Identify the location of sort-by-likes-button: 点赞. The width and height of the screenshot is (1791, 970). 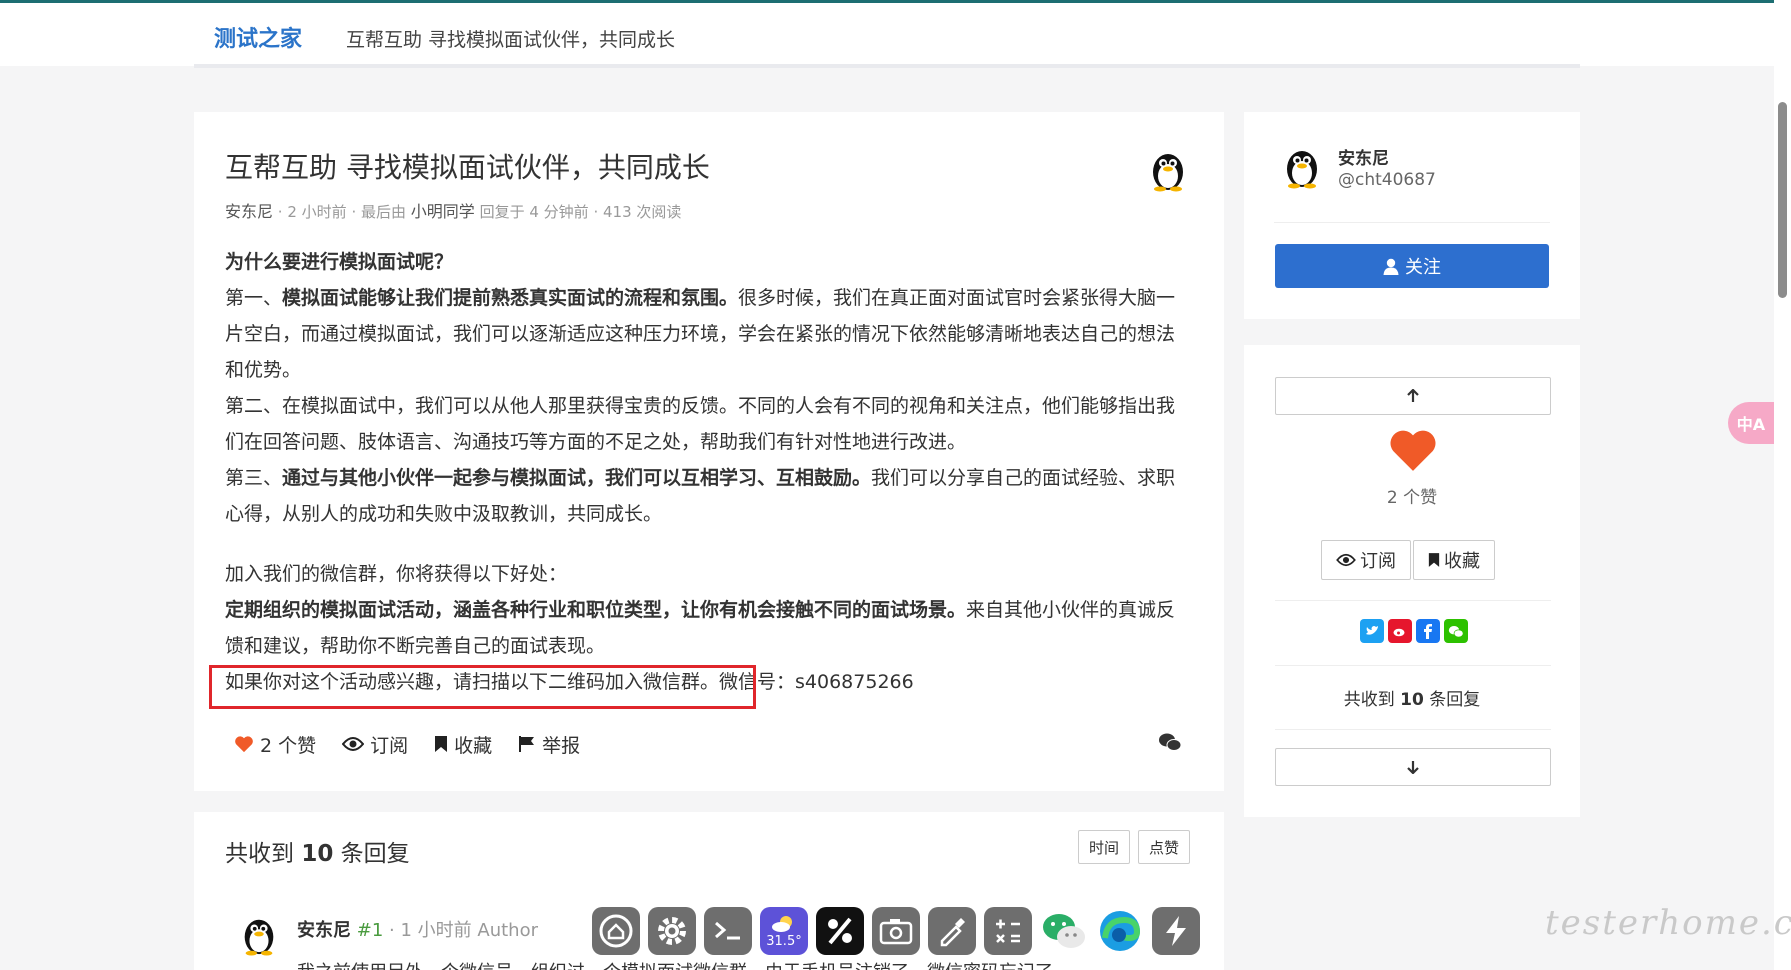
(1164, 847).